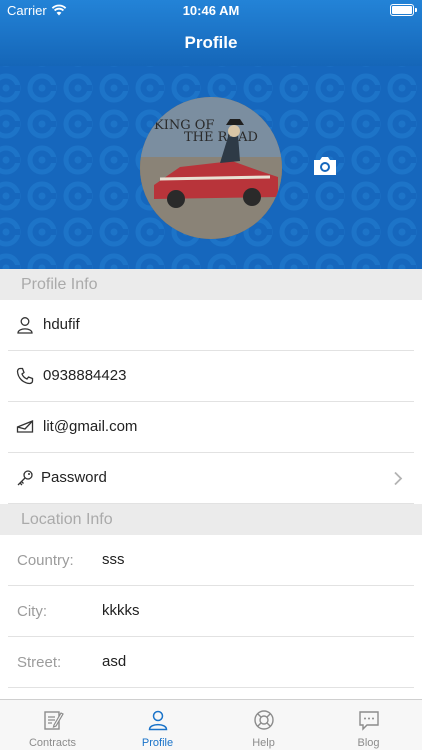 This screenshot has height=750, width=422. I want to click on chat-icon, so click(369, 721).